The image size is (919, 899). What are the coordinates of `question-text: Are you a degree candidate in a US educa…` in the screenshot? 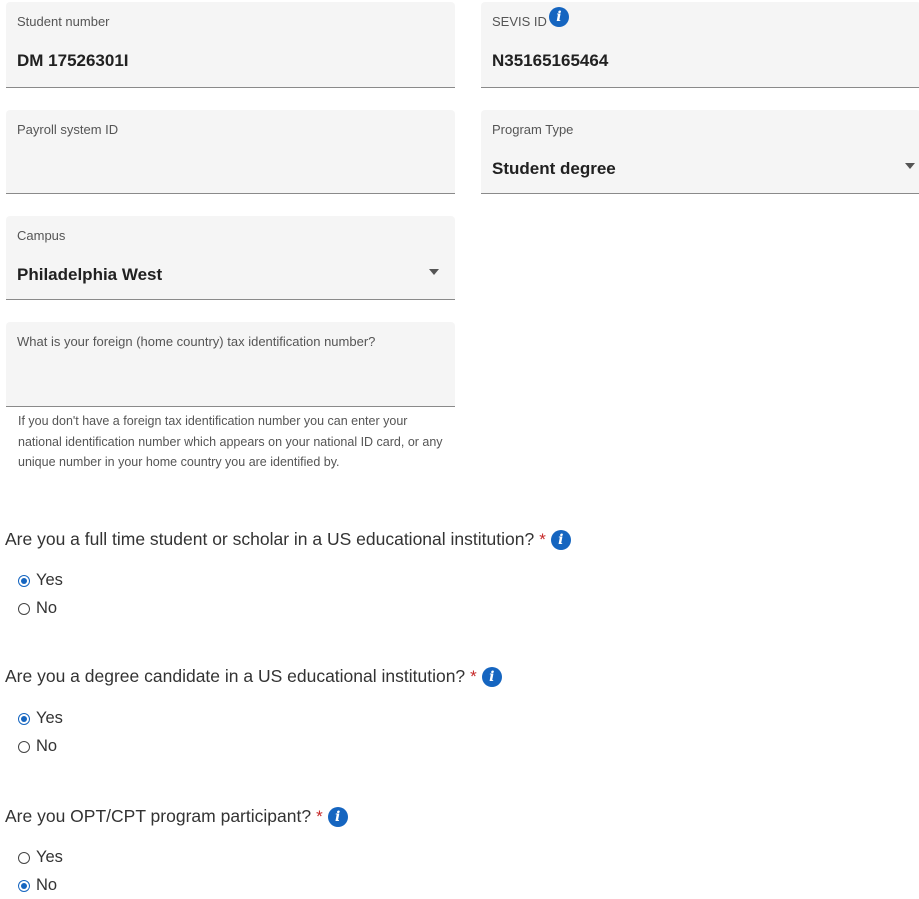 It's located at (235, 676).